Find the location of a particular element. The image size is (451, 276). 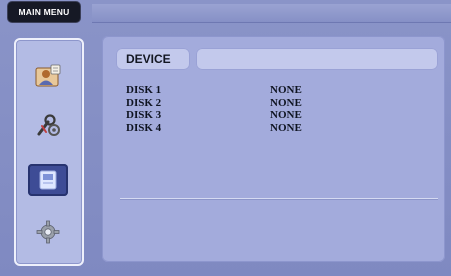

disk-name: DISK 4 is located at coordinates (144, 127).